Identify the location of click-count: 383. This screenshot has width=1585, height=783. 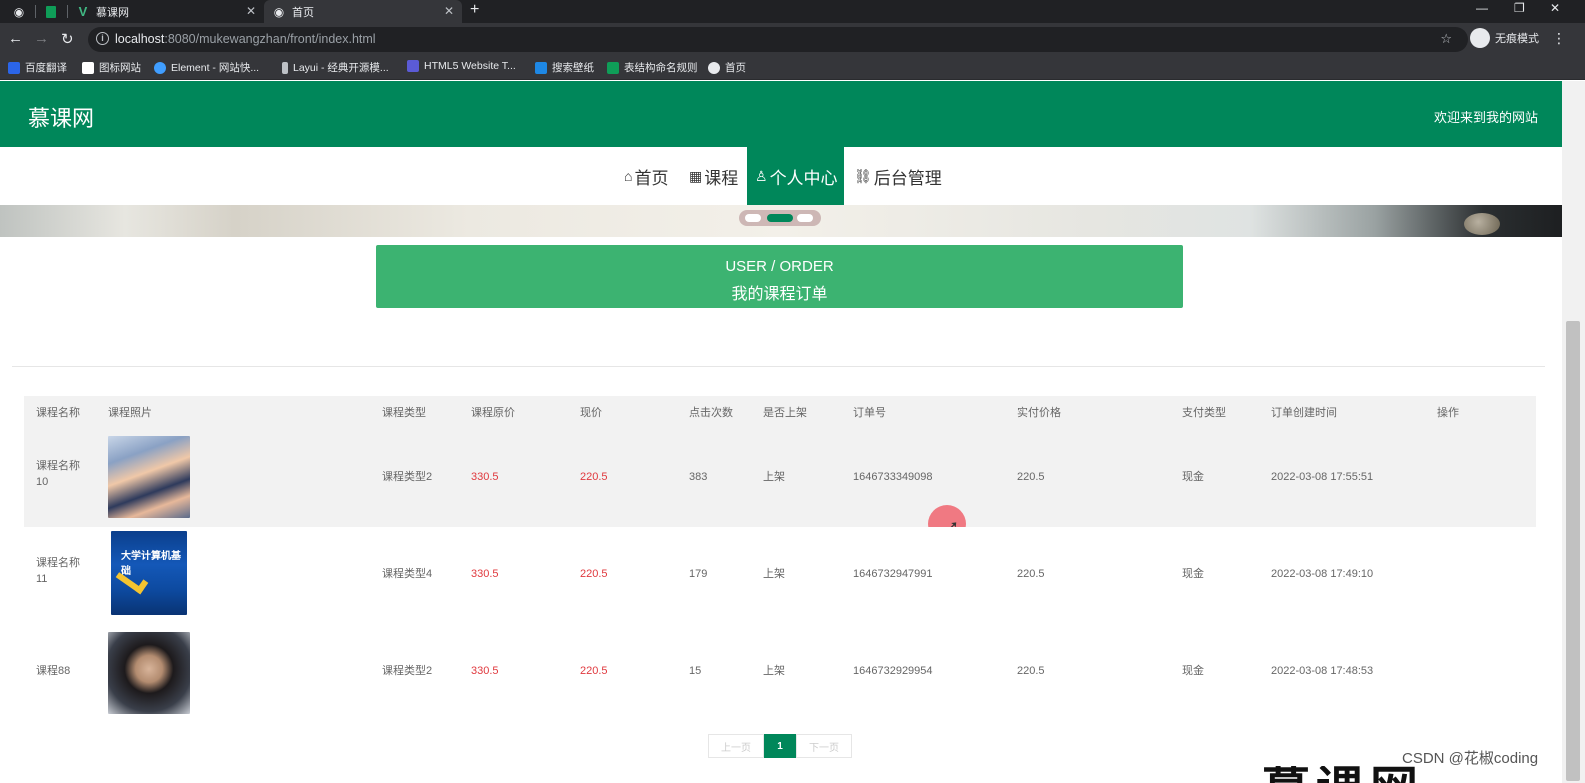
(698, 477).